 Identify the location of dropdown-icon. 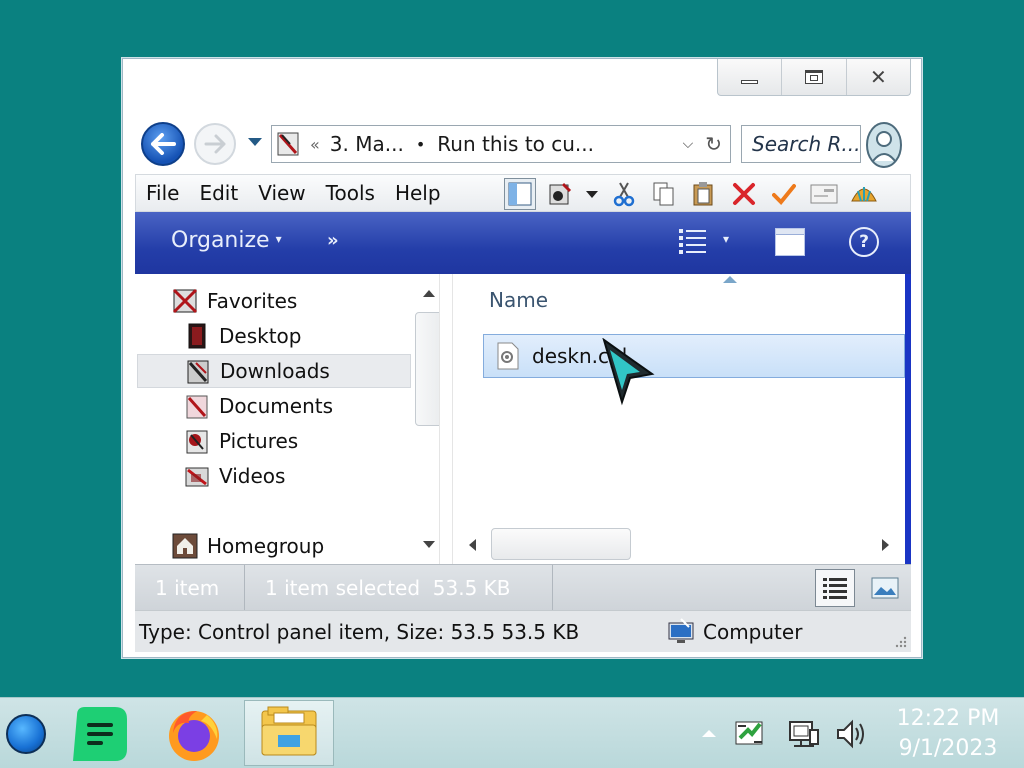
(592, 194).